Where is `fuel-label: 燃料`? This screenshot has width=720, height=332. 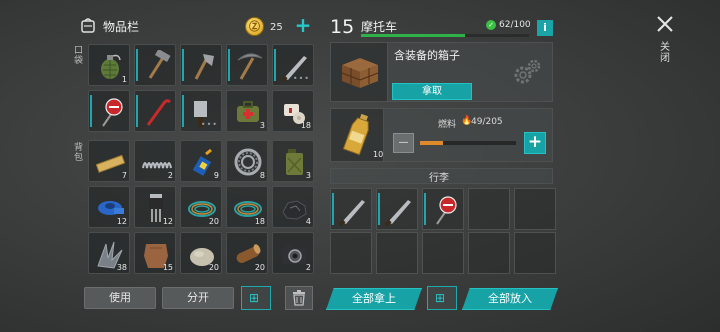 fuel-label: 燃料 is located at coordinates (447, 125).